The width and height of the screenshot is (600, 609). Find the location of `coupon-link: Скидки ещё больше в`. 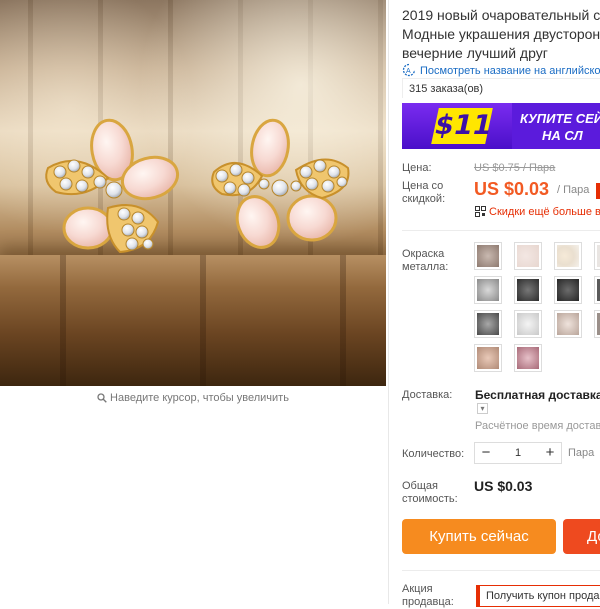

coupon-link: Скидки ещё больше в is located at coordinates (537, 213).